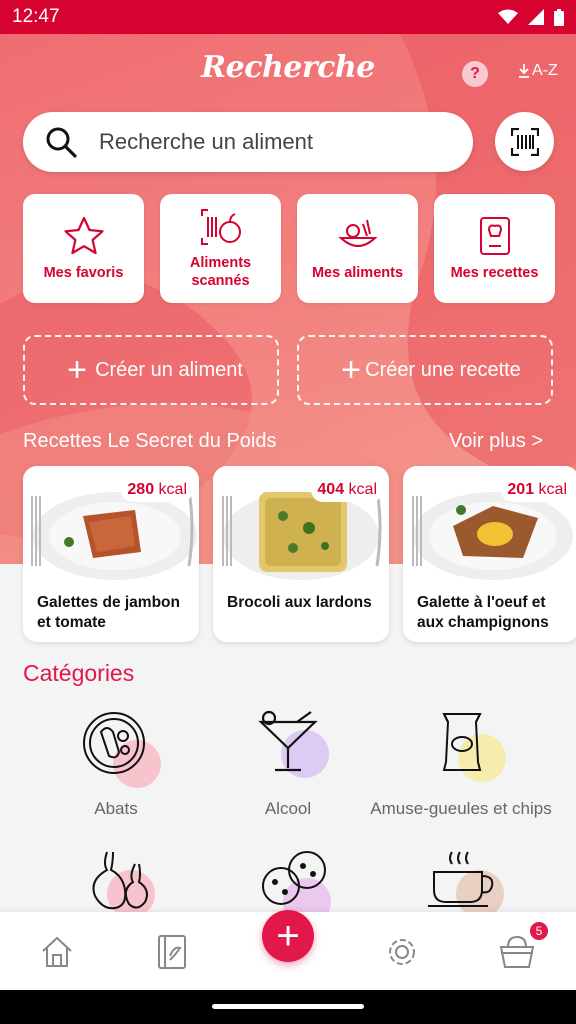 This screenshot has height=1024, width=576. I want to click on cocktail-icon, so click(288, 741).